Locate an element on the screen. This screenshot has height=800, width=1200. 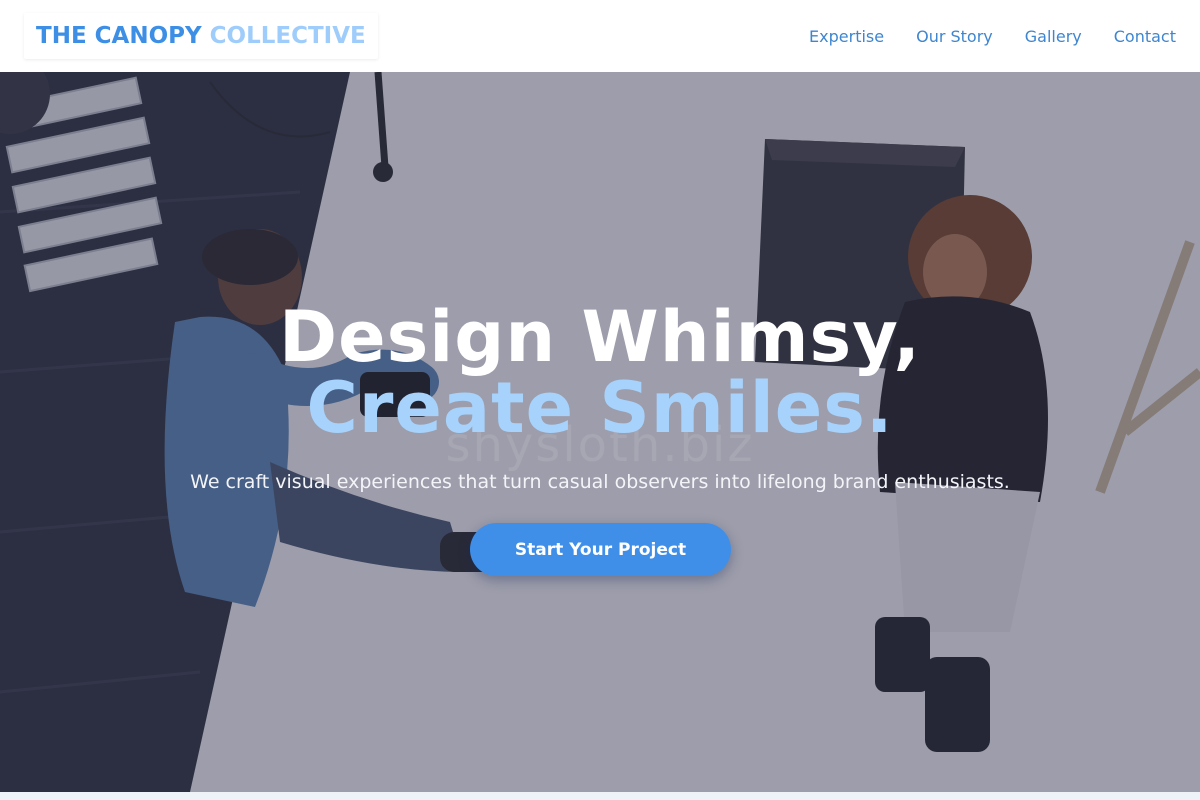
nav-link-contact: Contact is located at coordinates (1145, 36).